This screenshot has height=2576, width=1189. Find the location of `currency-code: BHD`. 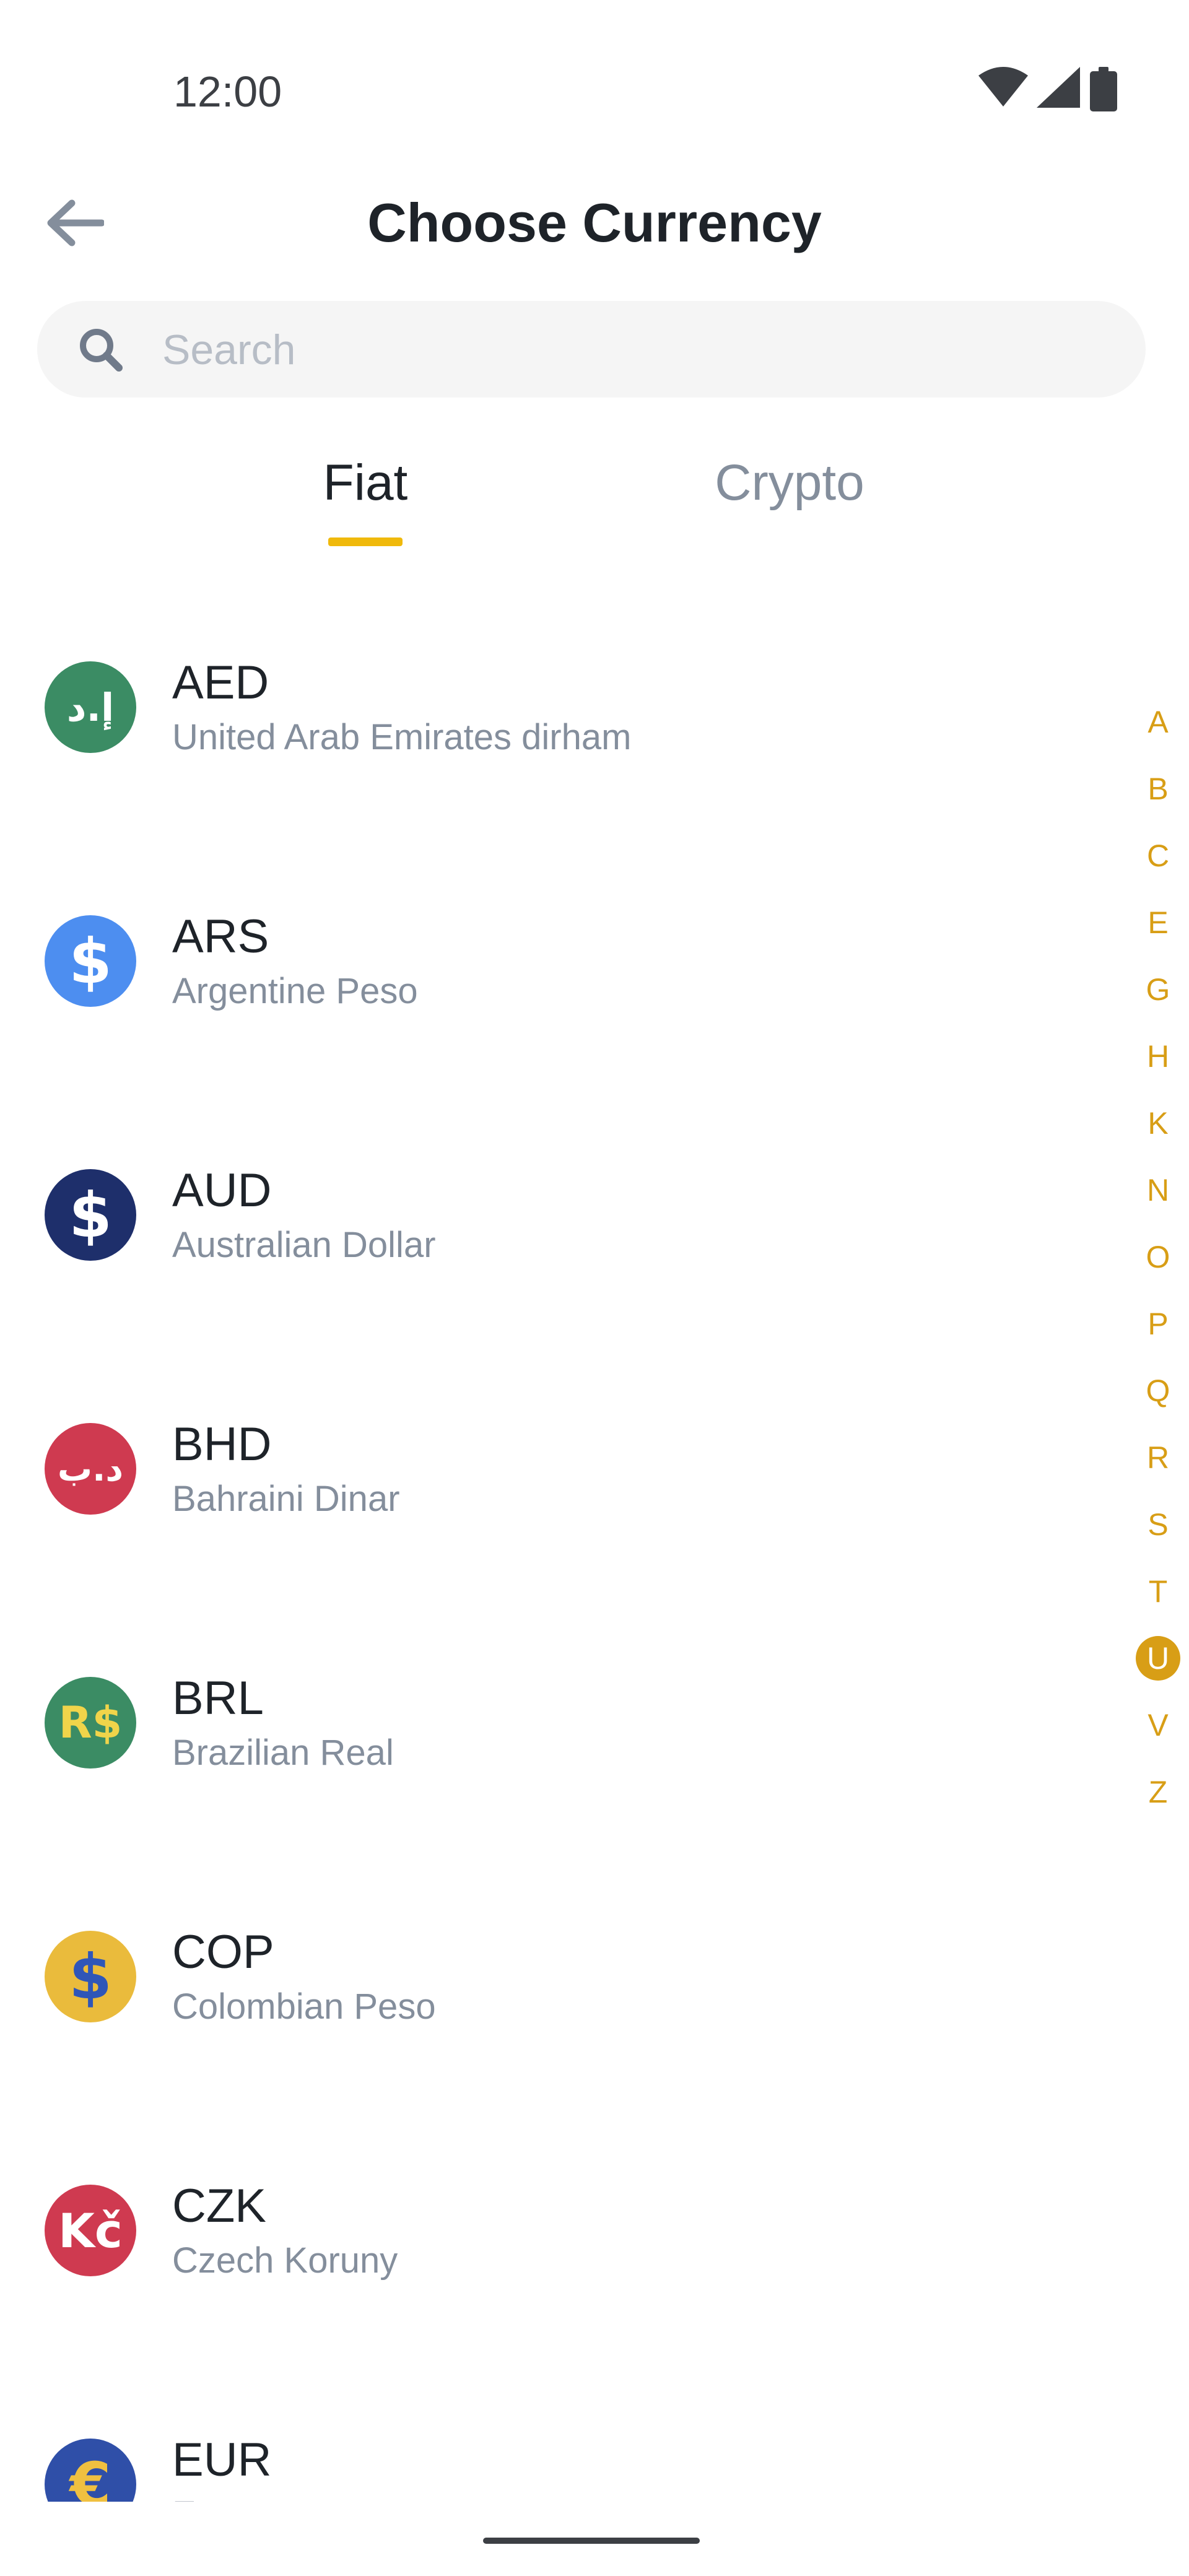

currency-code: BHD is located at coordinates (222, 1444).